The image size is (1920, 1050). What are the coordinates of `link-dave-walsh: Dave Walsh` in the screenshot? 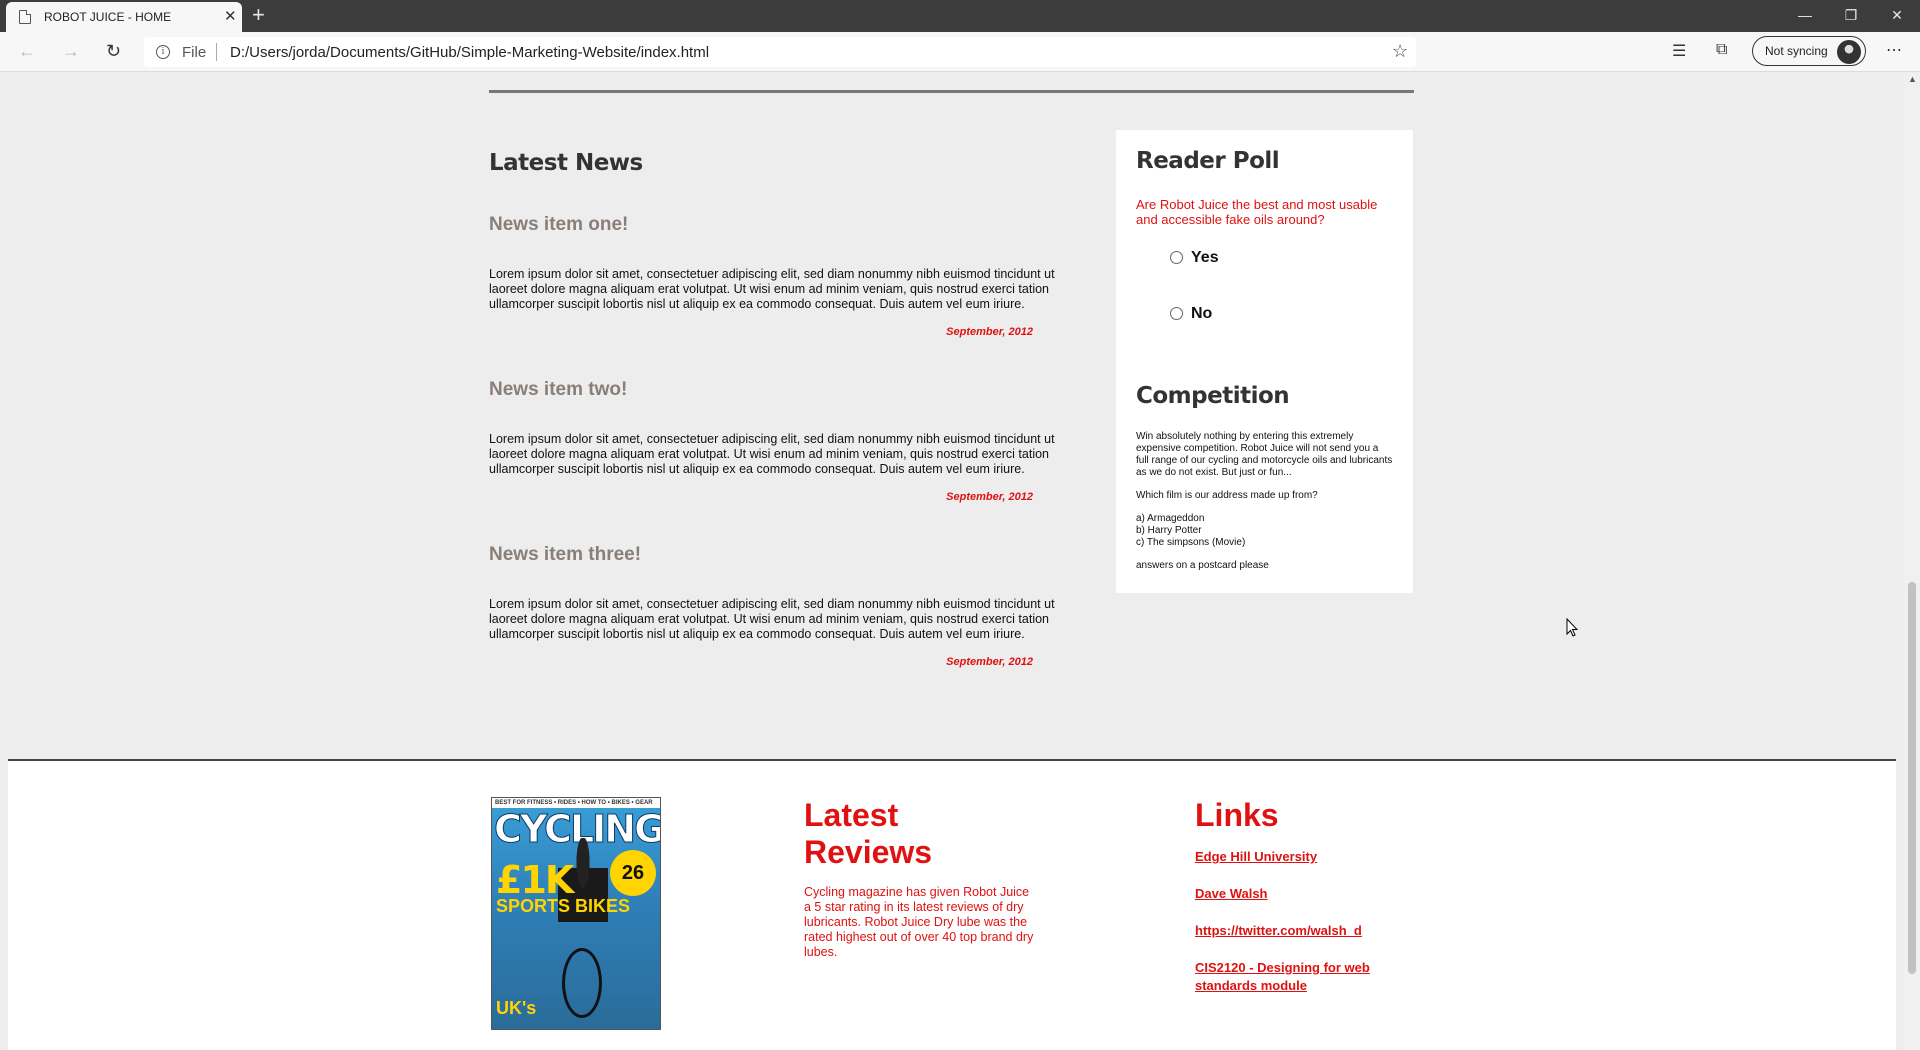 It's located at (1295, 894).